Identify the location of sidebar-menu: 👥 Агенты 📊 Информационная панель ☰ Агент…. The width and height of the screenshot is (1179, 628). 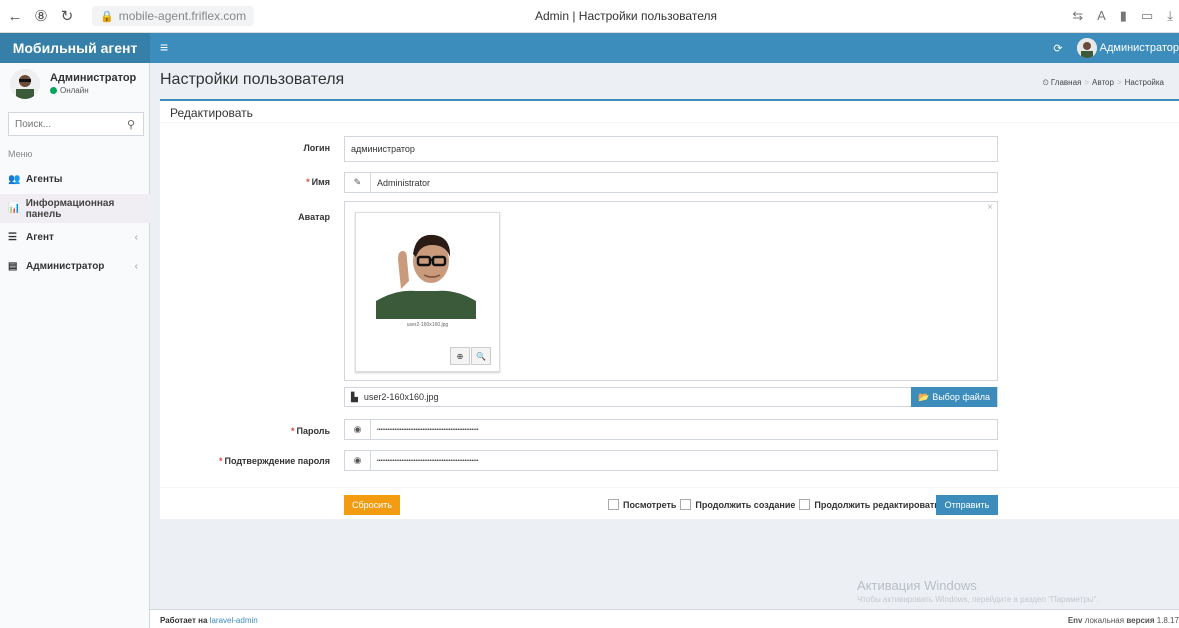
(75, 223).